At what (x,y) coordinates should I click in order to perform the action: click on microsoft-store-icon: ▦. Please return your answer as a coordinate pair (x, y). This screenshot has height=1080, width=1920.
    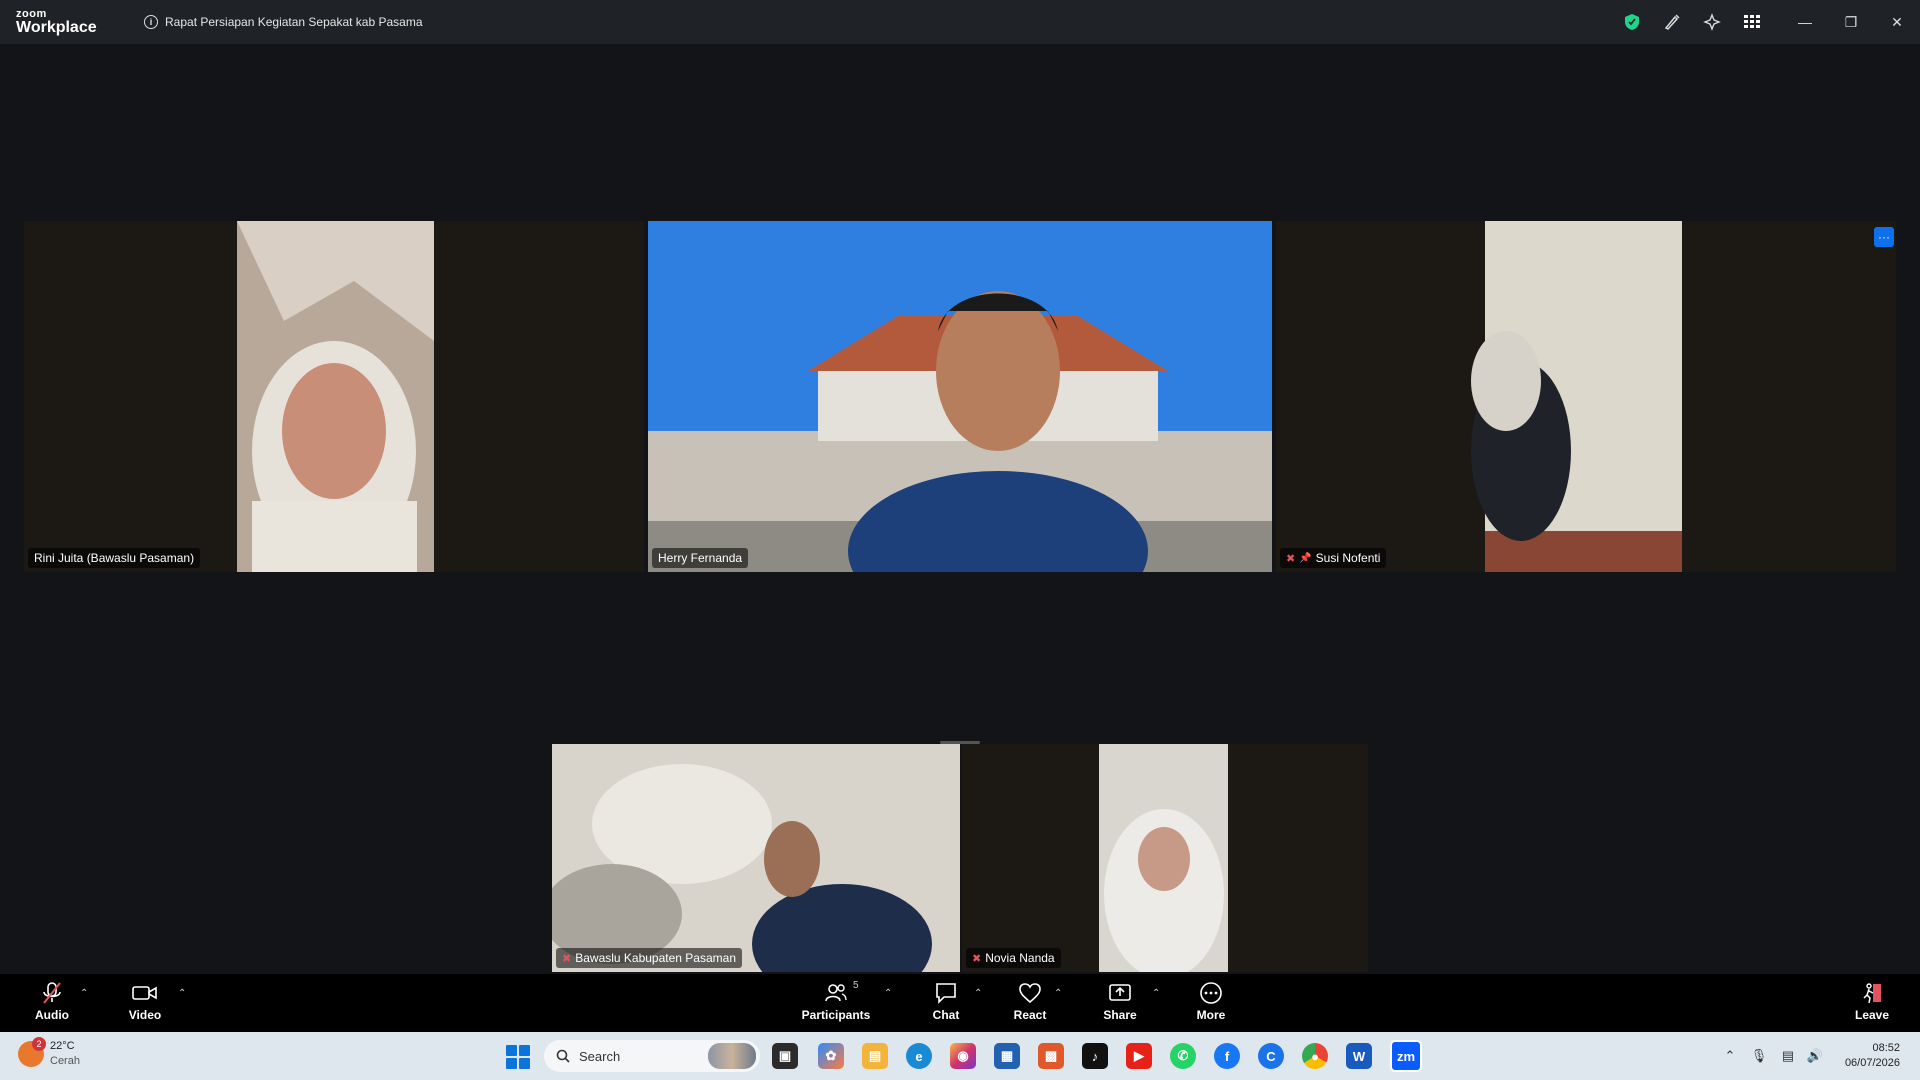
    Looking at the image, I should click on (1007, 1056).